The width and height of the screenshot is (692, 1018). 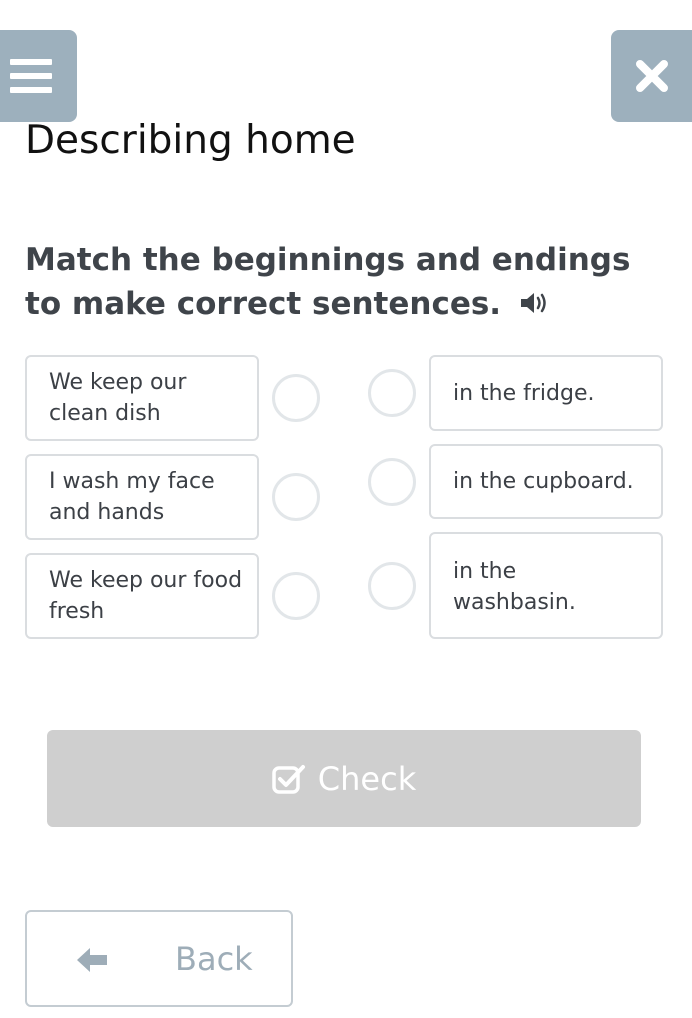 I want to click on close-icon, so click(x=651, y=76).